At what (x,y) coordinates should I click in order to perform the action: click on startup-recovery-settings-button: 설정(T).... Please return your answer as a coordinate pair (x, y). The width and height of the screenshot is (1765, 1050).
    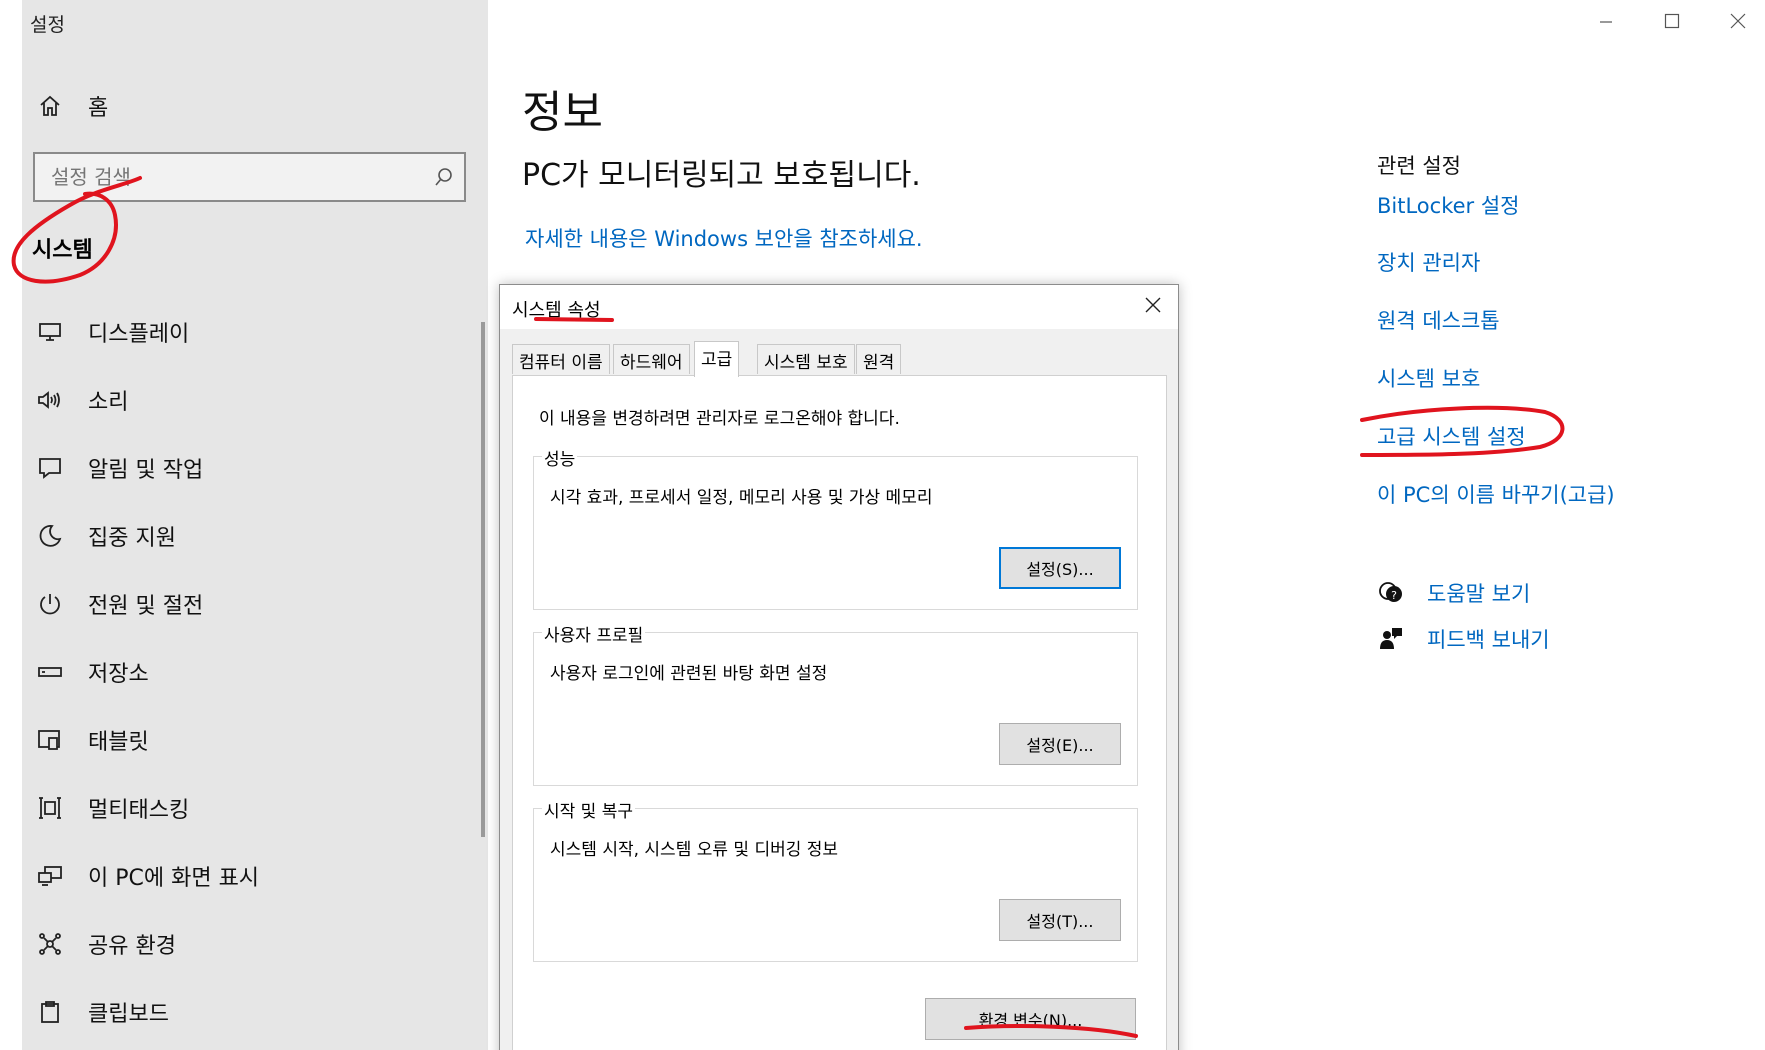
    Looking at the image, I should click on (1060, 920).